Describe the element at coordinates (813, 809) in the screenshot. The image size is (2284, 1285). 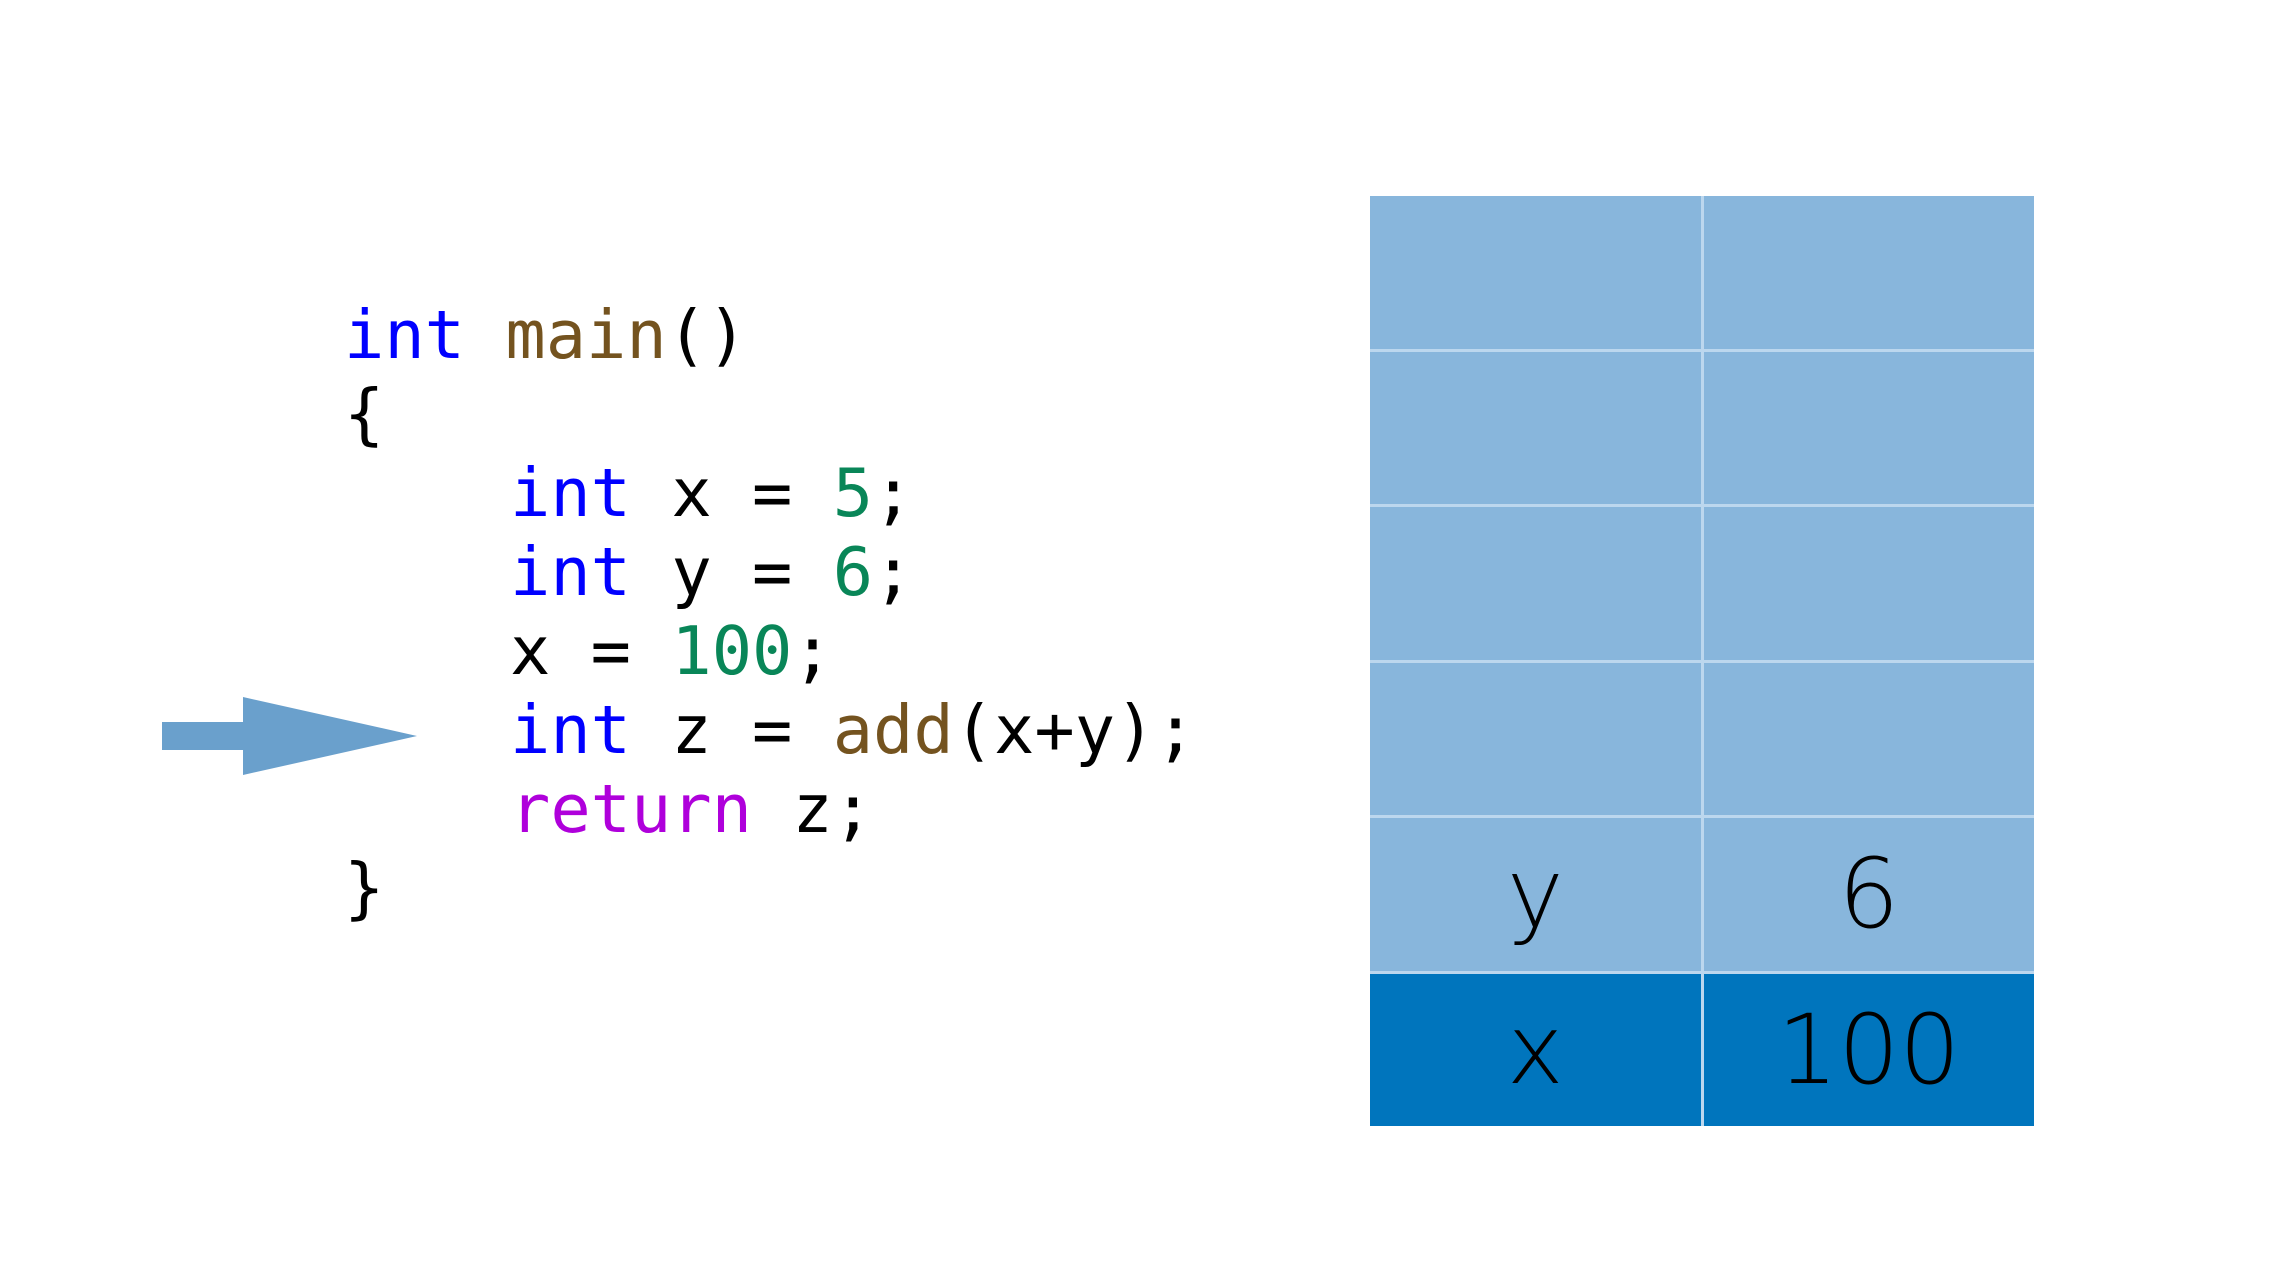
I see `code-token: z;` at that location.